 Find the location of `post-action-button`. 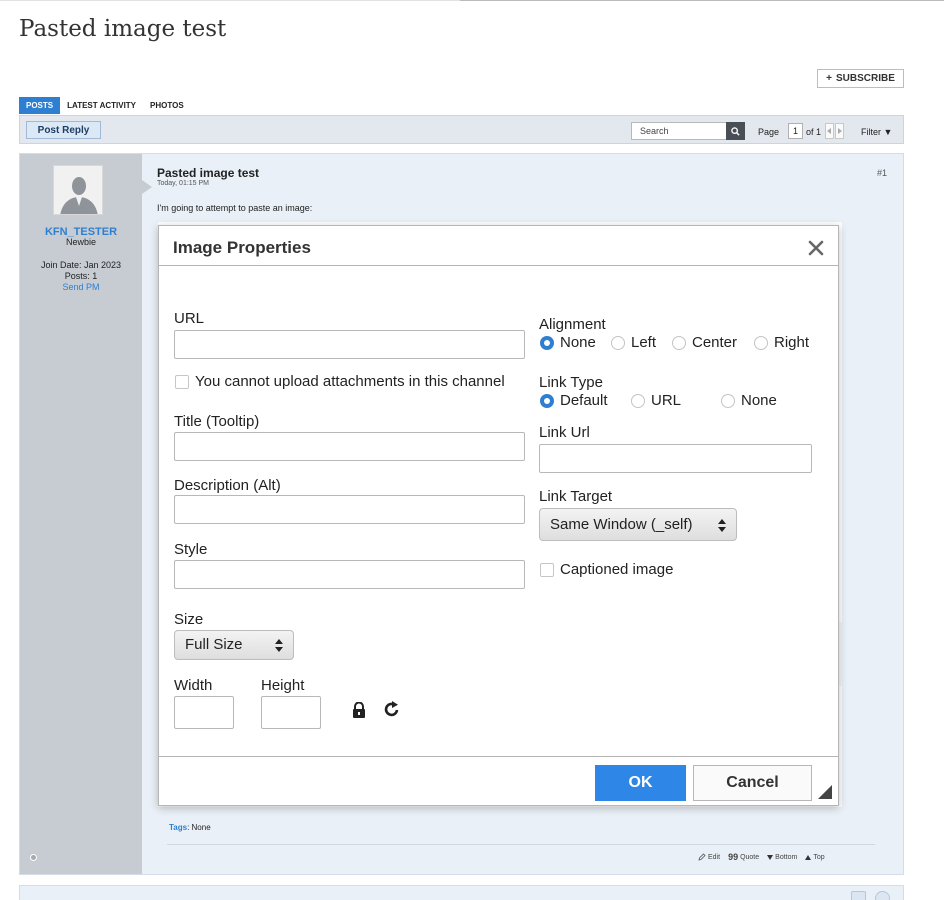

post-action-button is located at coordinates (858, 895).